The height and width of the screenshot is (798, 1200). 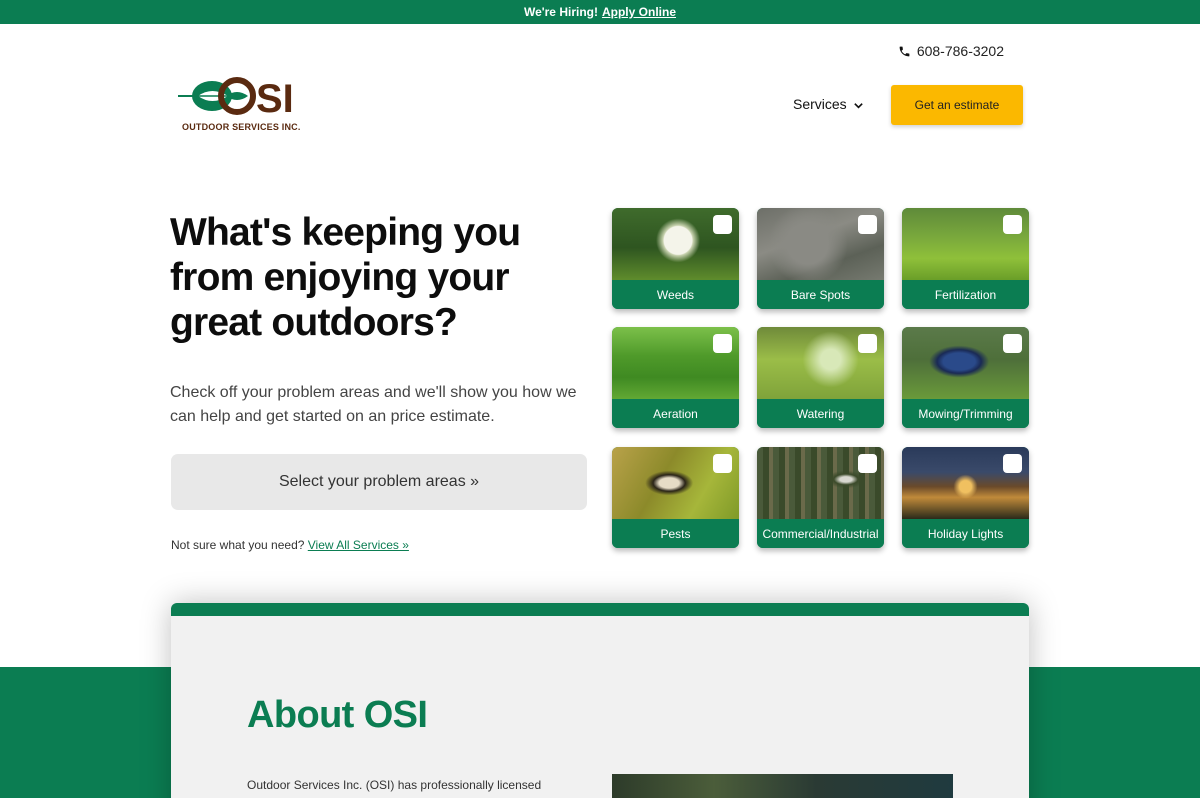 I want to click on aeration-checkbox, so click(x=722, y=343).